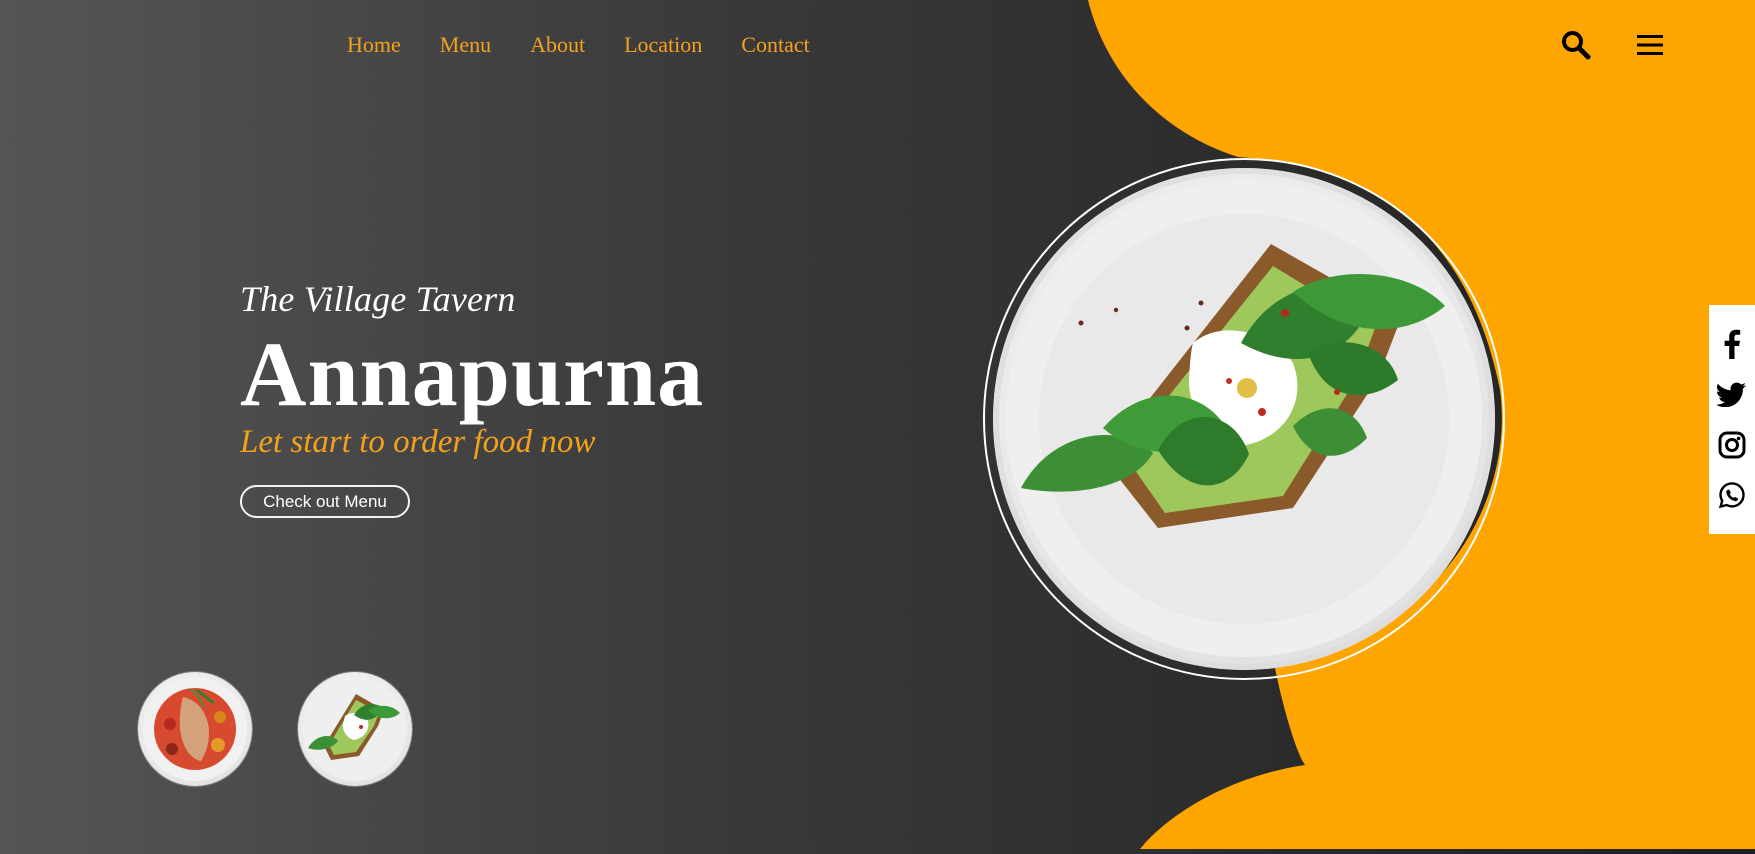  What do you see at coordinates (418, 442) in the screenshot?
I see `hero-tagline: Let start to order food now` at bounding box center [418, 442].